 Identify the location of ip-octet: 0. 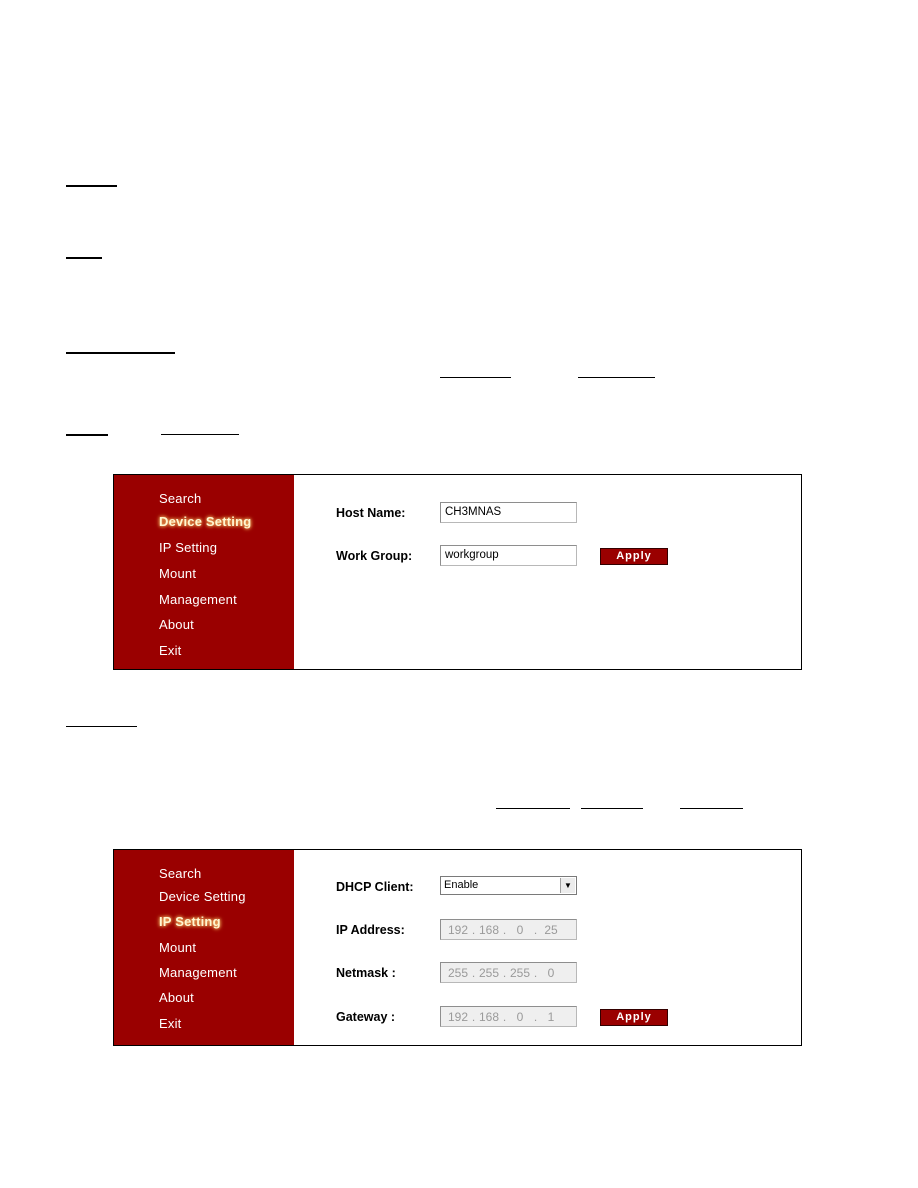
(520, 929).